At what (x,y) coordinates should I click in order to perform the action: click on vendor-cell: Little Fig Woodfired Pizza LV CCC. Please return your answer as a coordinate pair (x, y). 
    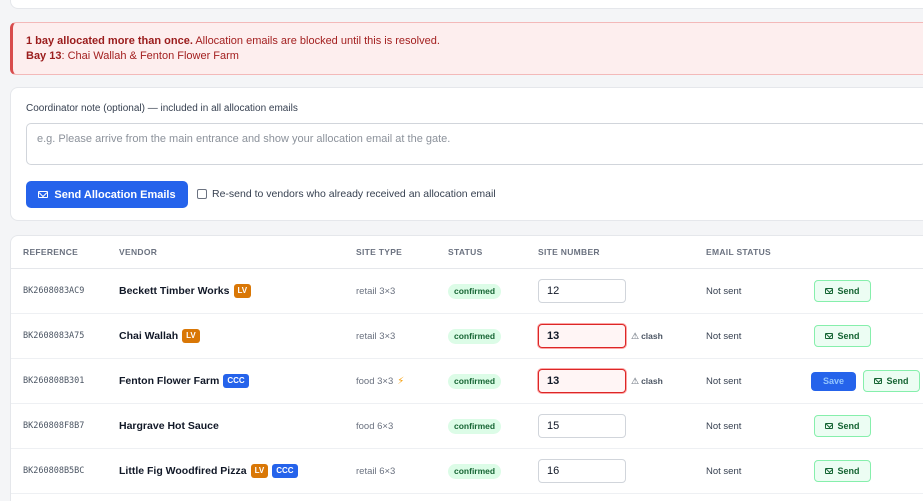
    Looking at the image, I should click on (208, 471).